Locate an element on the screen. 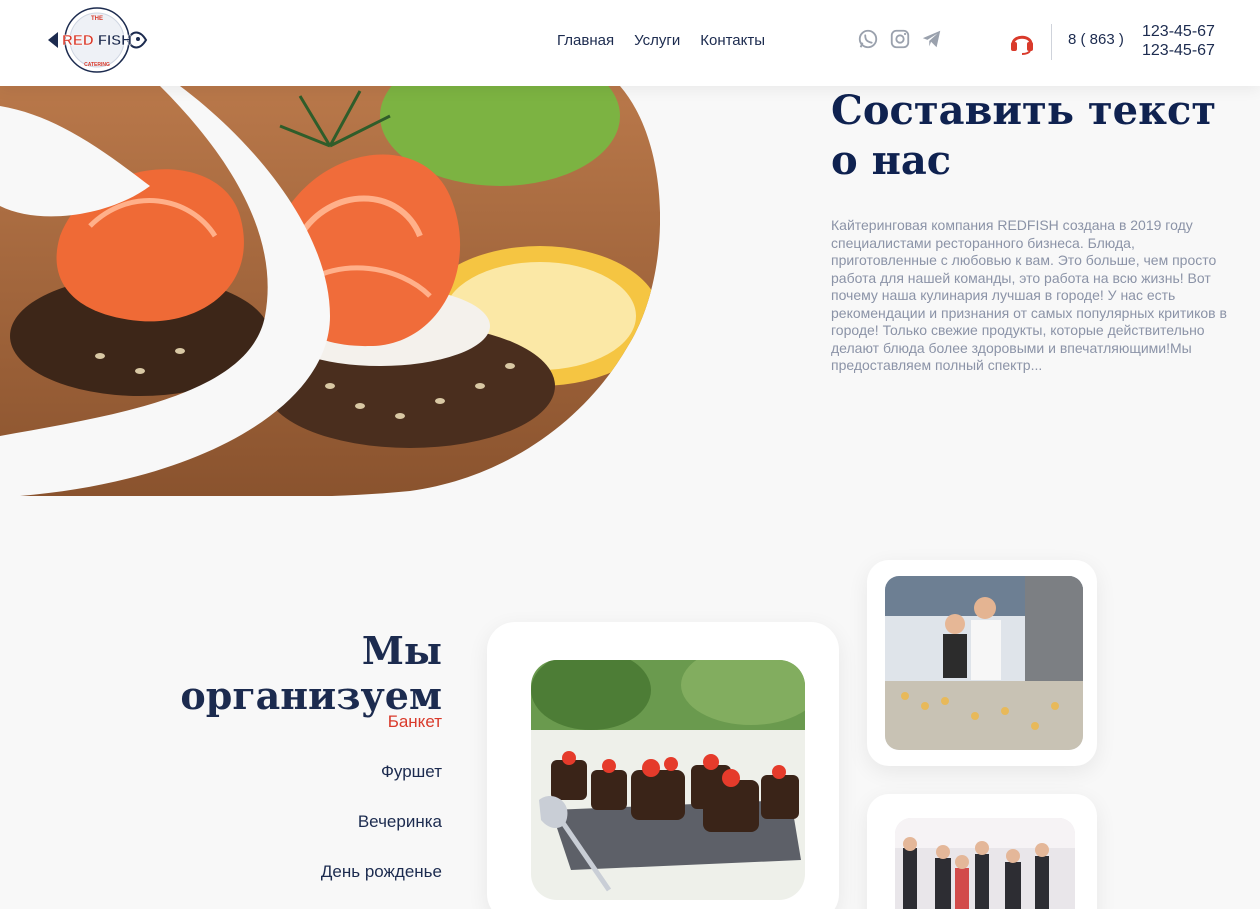  phone-numbers: 123-45-67 123-45-67 is located at coordinates (1178, 41).